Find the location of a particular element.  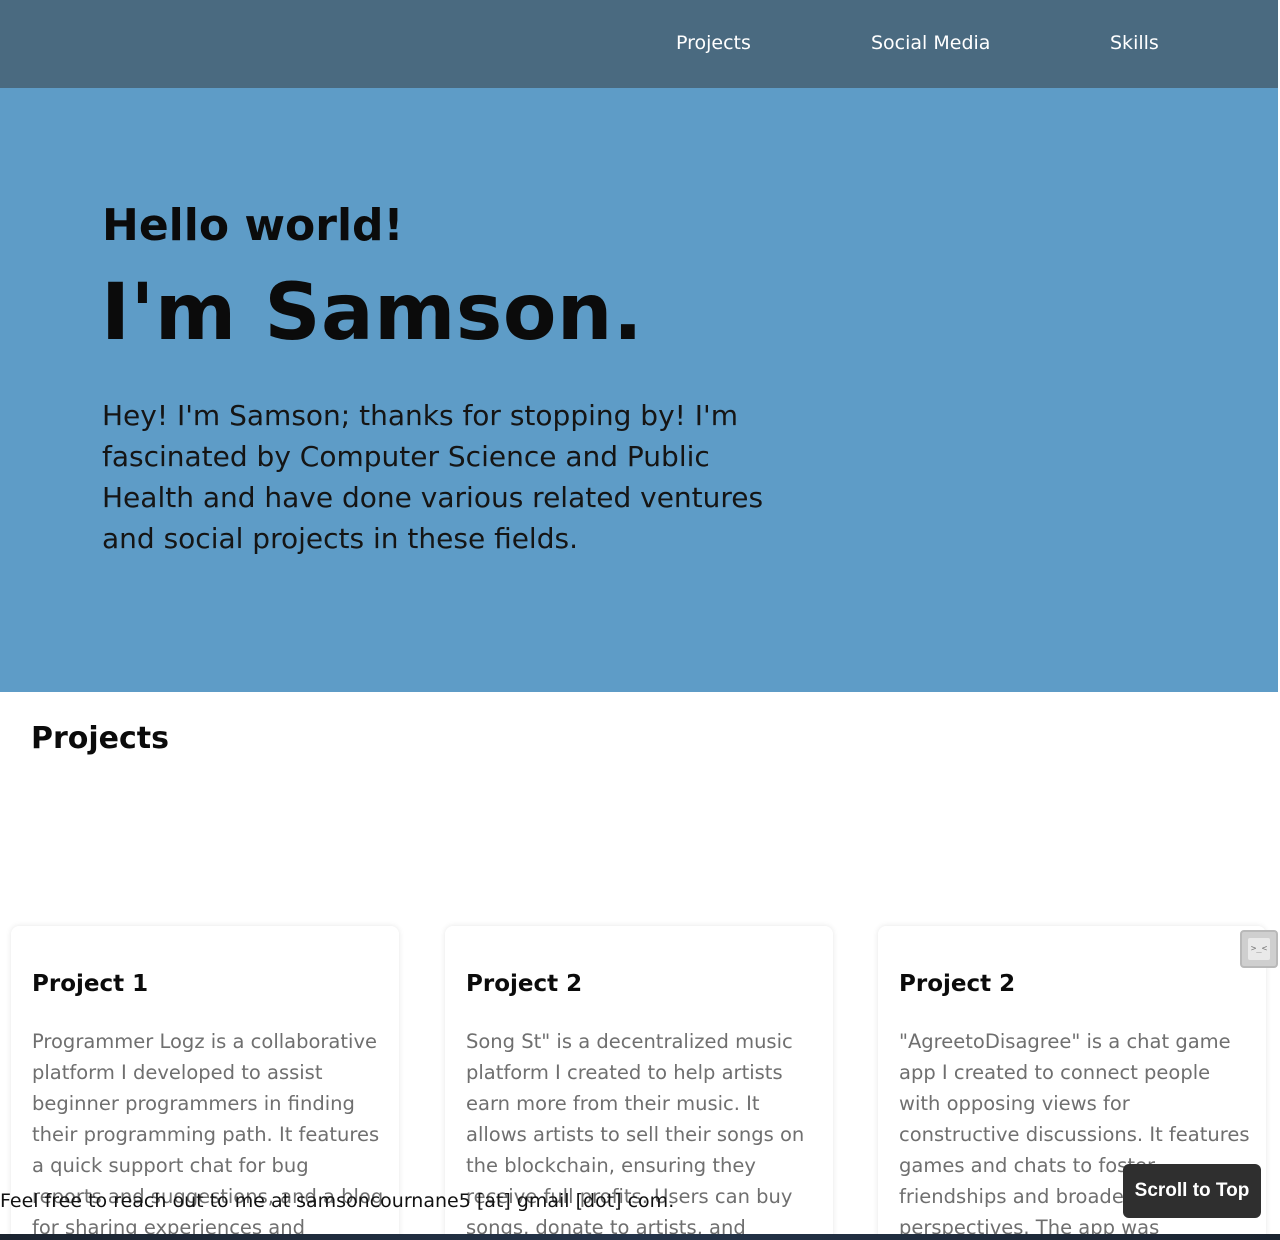

bottom-edge is located at coordinates (640, 1237).